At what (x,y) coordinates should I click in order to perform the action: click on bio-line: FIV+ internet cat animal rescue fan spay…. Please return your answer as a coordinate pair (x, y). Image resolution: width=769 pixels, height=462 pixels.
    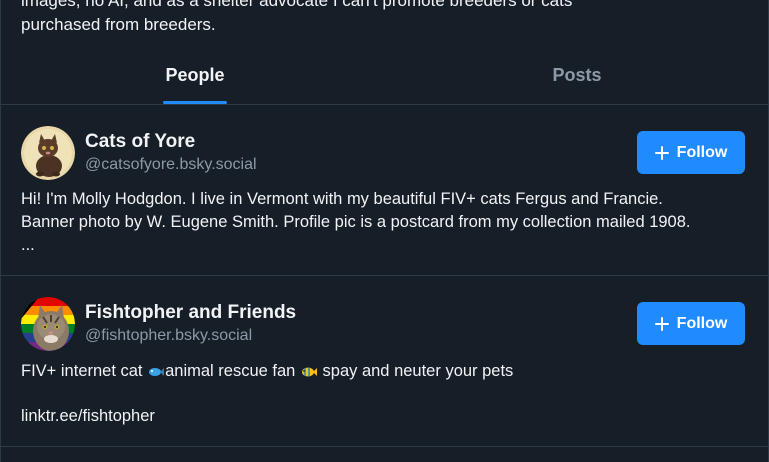
    Looking at the image, I should click on (386, 372).